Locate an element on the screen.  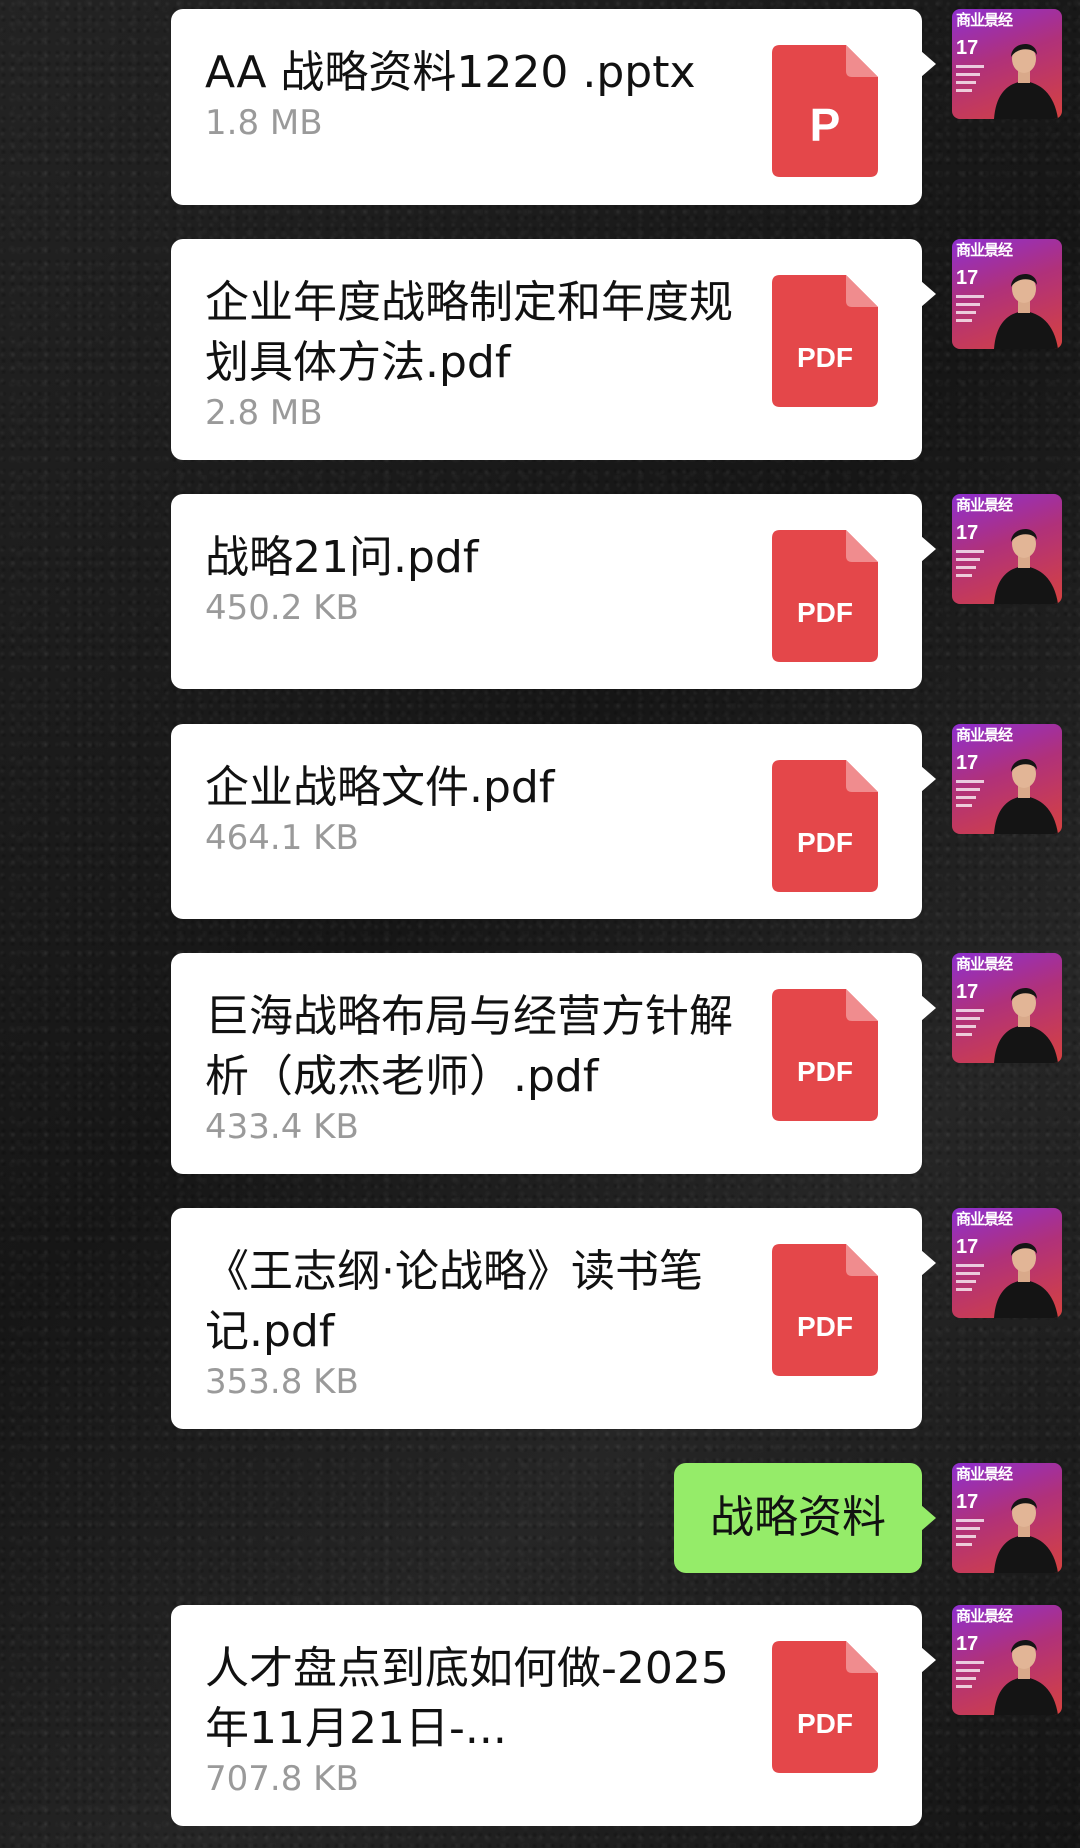
file-name: 战略21问.pdf is located at coordinates (342, 557).